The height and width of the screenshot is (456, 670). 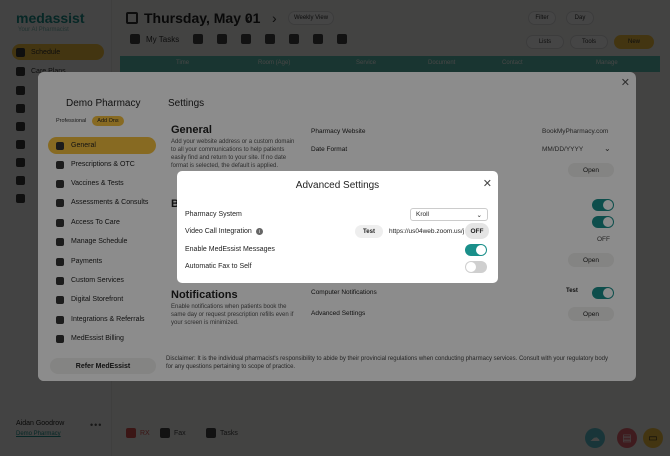 I want to click on pharmacy-system-text: Pharmacy System, so click(x=213, y=214).